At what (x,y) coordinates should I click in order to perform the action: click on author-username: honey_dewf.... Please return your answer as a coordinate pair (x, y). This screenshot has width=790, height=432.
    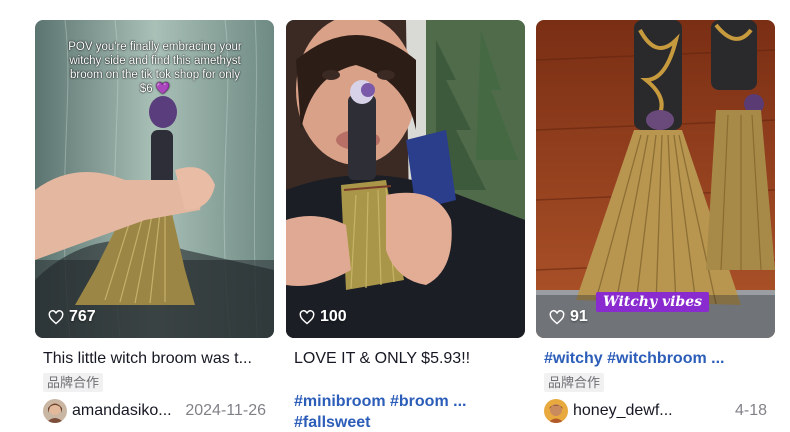
    Looking at the image, I should click on (623, 411).